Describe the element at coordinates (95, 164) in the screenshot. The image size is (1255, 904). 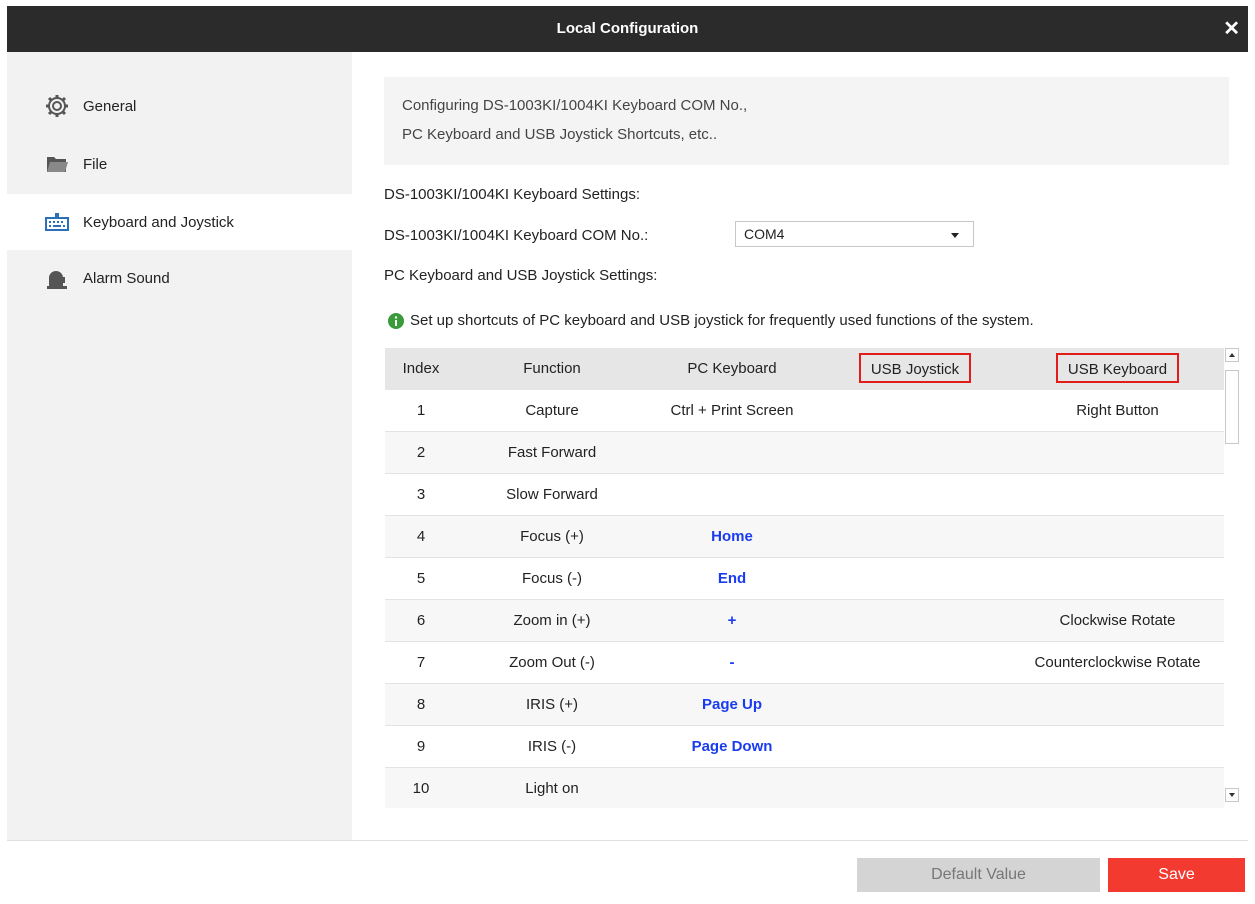
I see `sidebar-item-label: File` at that location.